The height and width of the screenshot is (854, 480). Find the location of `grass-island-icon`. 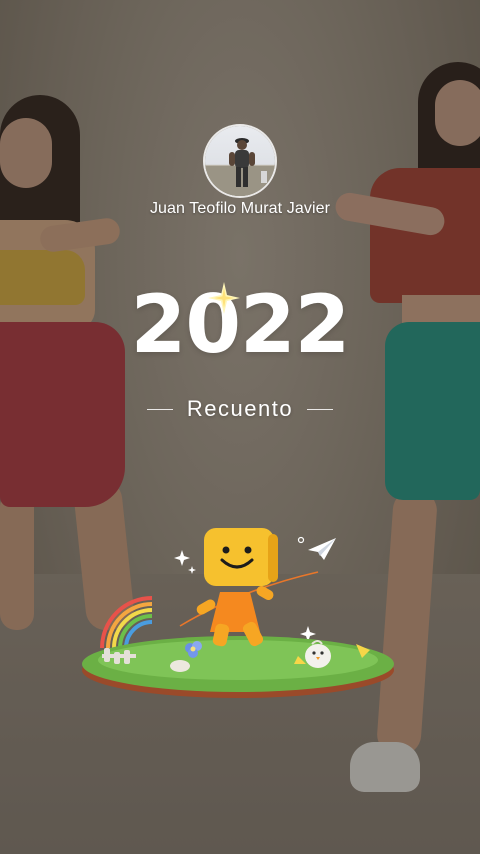

grass-island-icon is located at coordinates (238, 667).